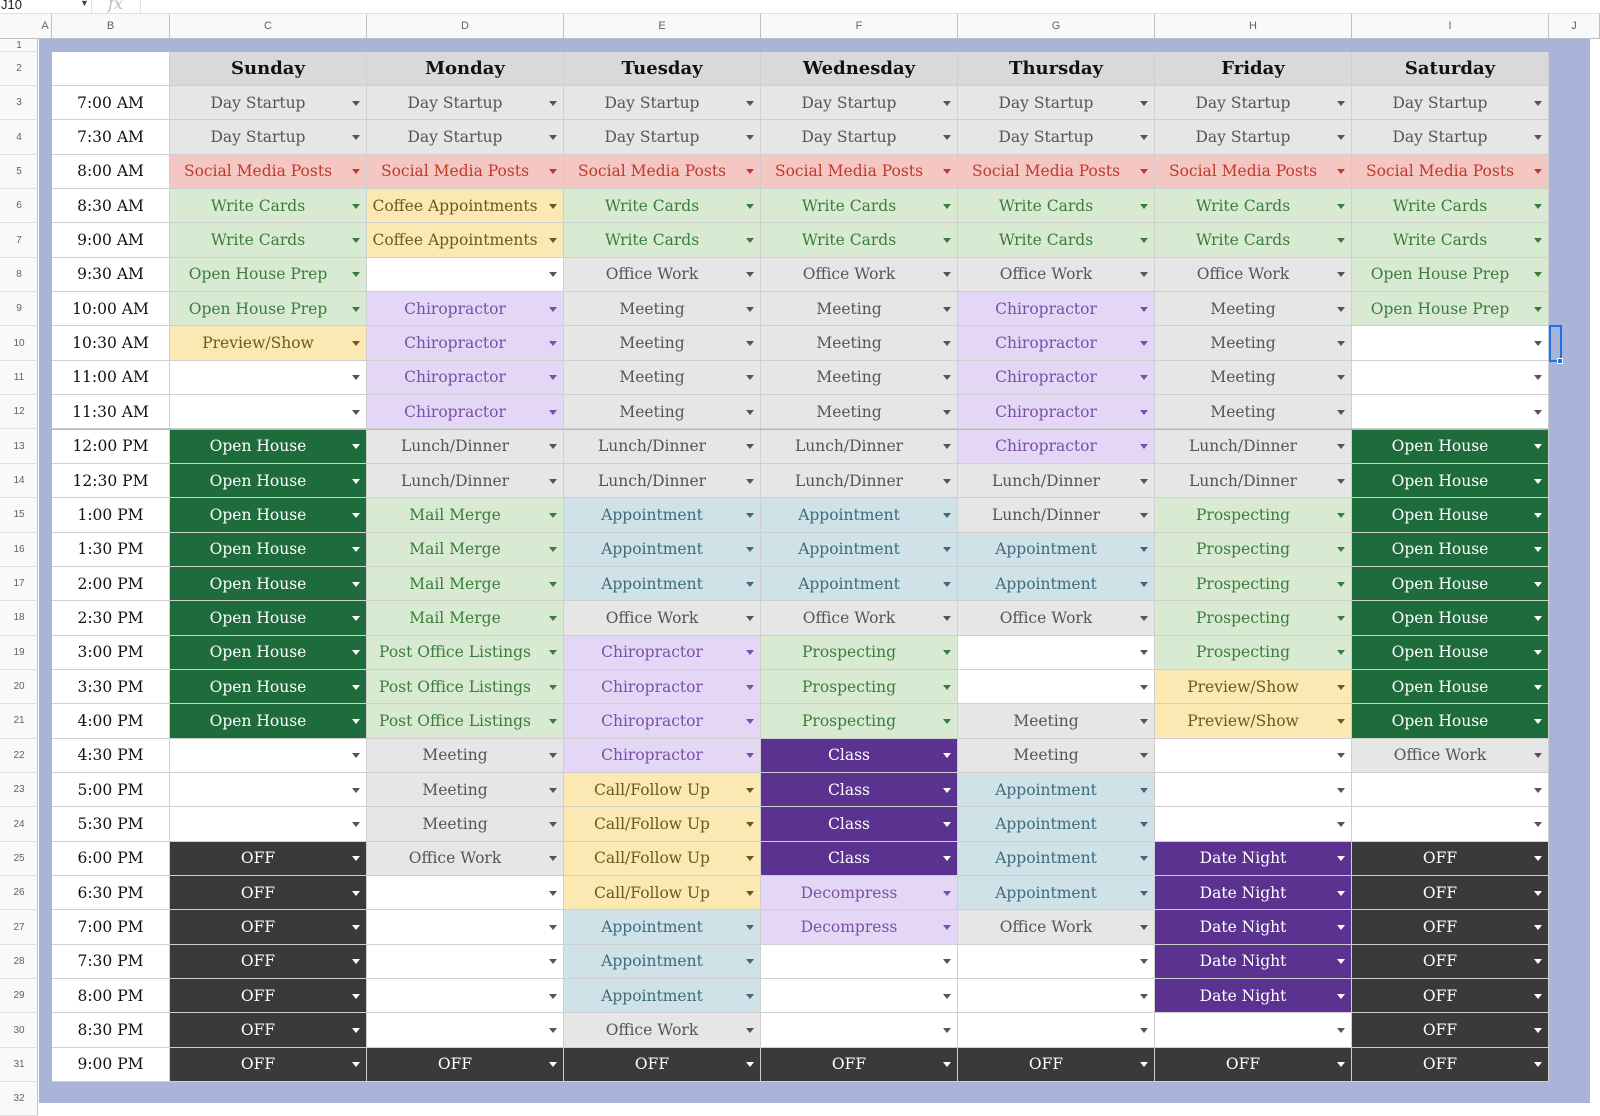  Describe the element at coordinates (19, 893) in the screenshot. I see `row-header-26: 26` at that location.